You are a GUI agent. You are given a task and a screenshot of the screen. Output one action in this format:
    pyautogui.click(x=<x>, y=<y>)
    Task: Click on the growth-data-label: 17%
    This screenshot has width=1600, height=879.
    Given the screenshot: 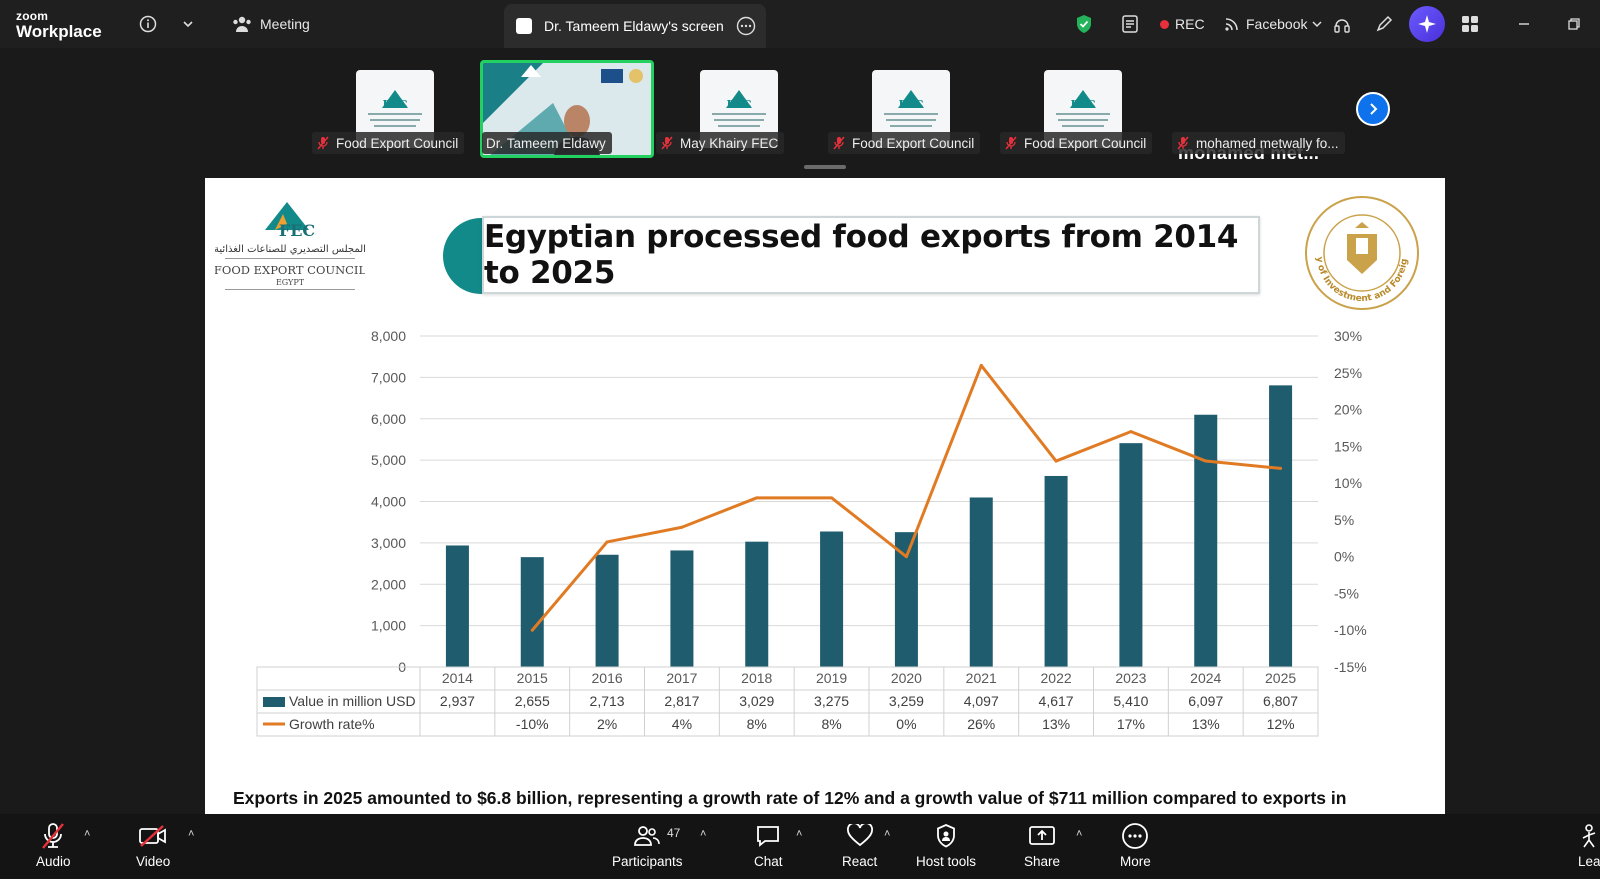 What is the action you would take?
    pyautogui.click(x=1131, y=724)
    